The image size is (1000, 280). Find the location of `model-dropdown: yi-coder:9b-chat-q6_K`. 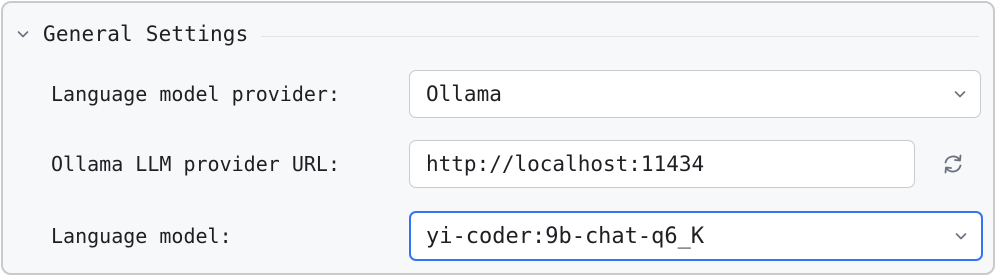

model-dropdown: yi-coder:9b-chat-q6_K is located at coordinates (696, 236).